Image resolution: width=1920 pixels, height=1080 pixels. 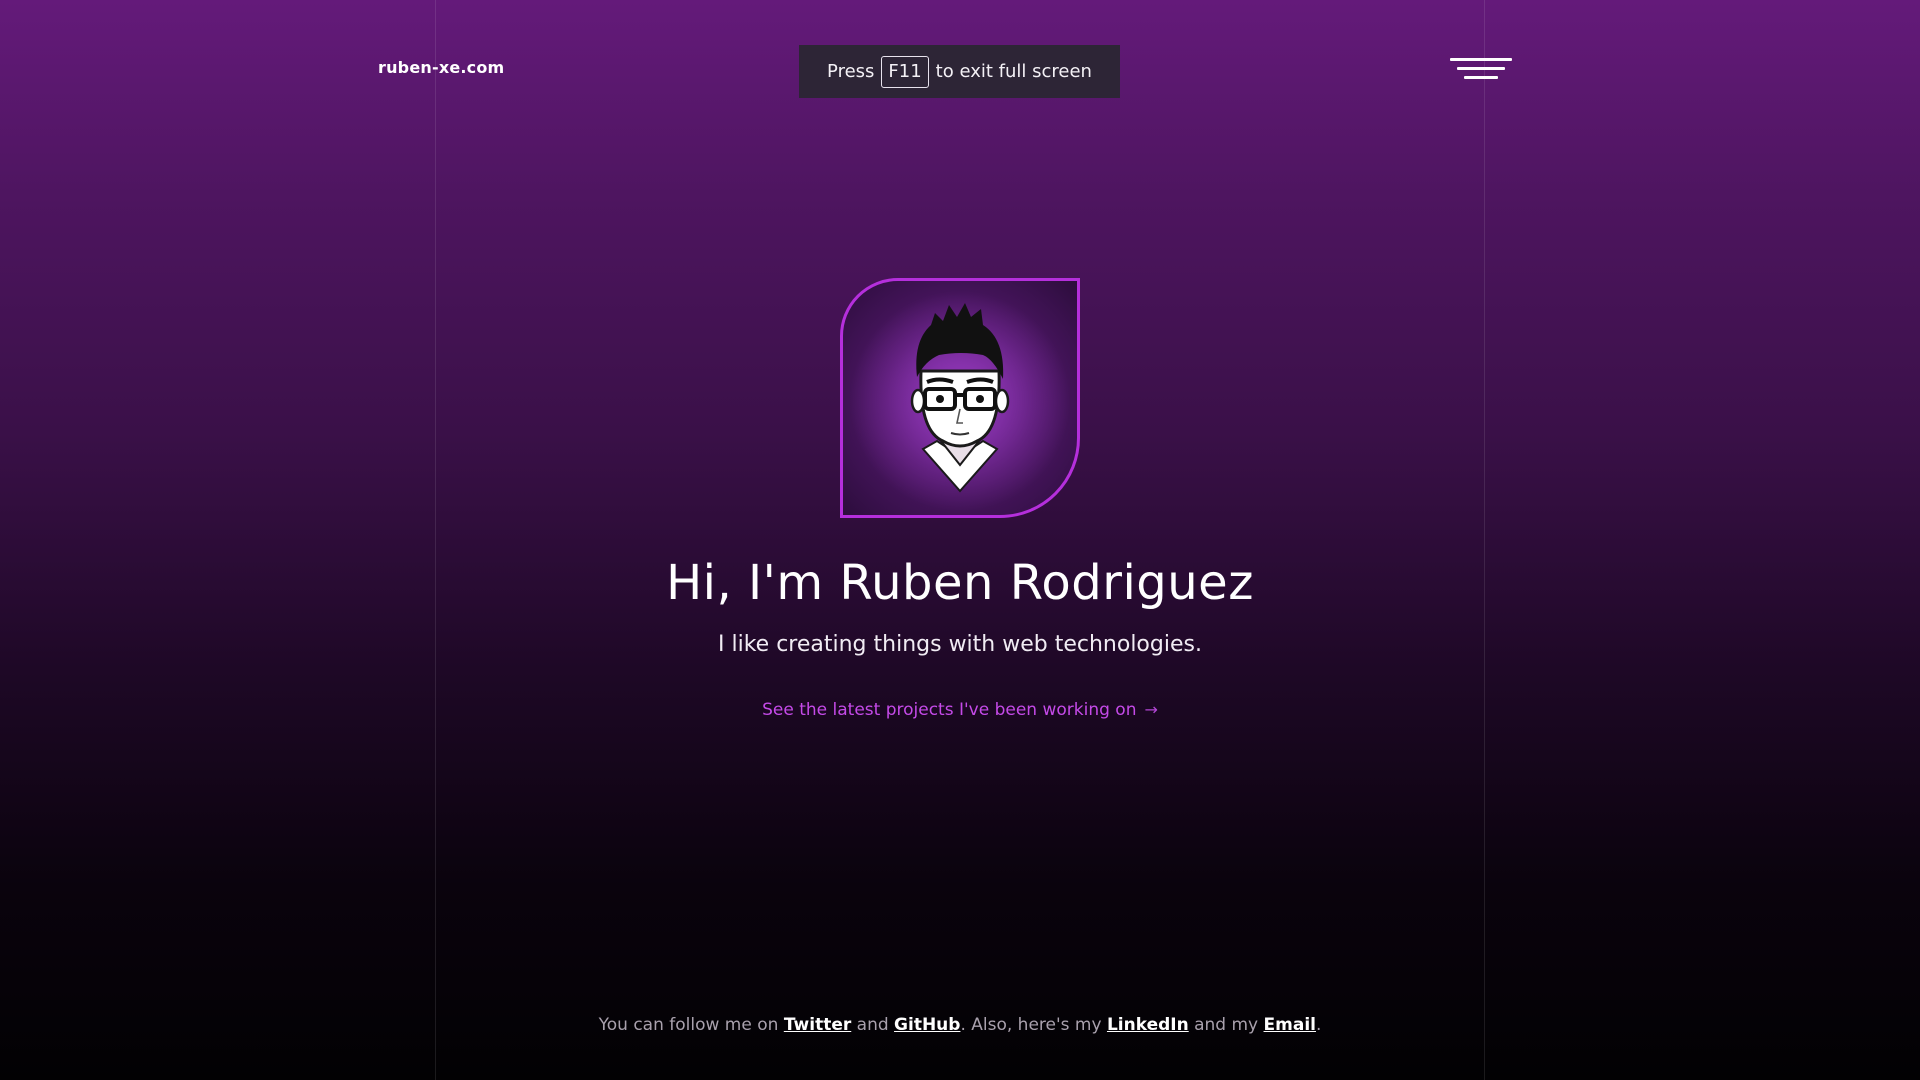 I want to click on fullscreen-notice-key: F11, so click(x=905, y=71).